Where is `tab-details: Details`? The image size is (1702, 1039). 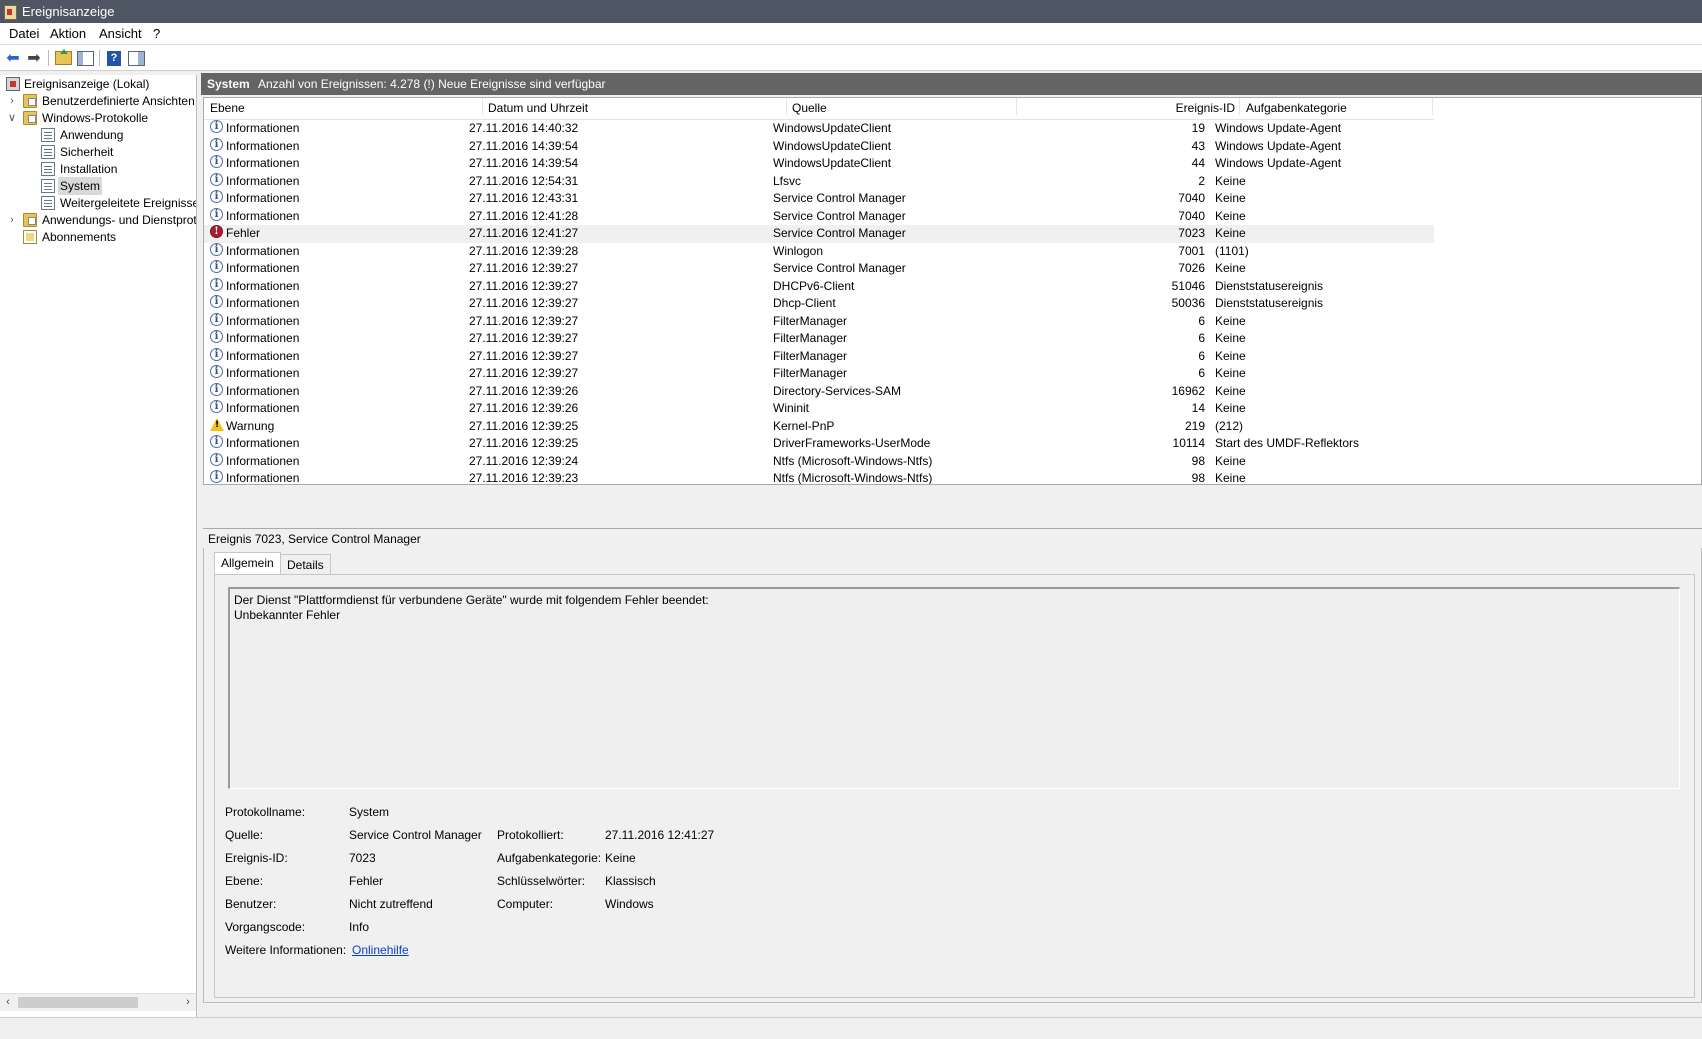
tab-details: Details is located at coordinates (305, 565).